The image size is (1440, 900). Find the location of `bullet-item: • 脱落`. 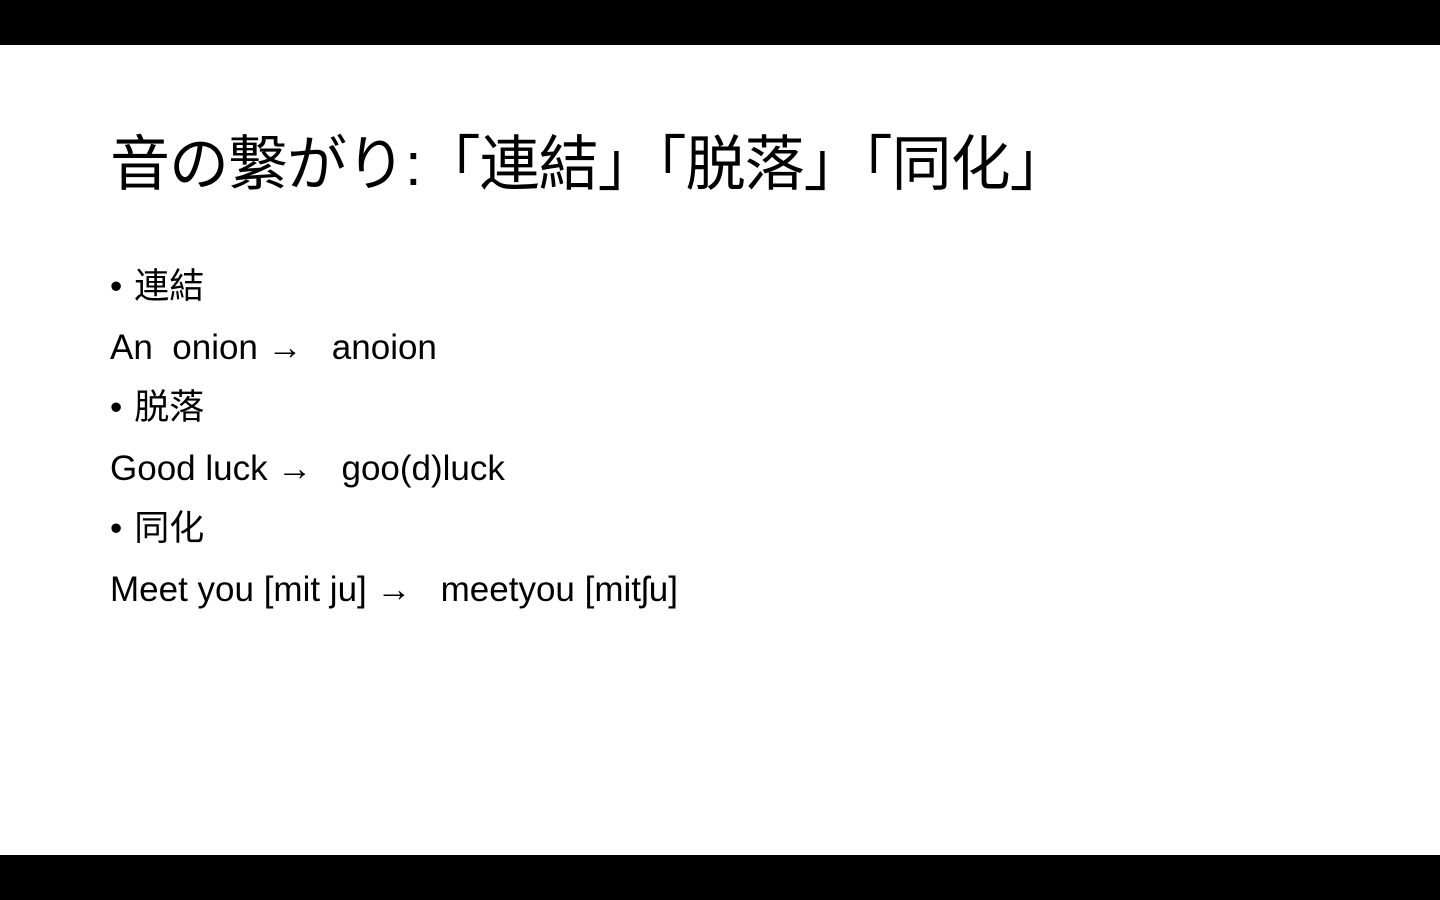

bullet-item: • 脱落 is located at coordinates (157, 408).